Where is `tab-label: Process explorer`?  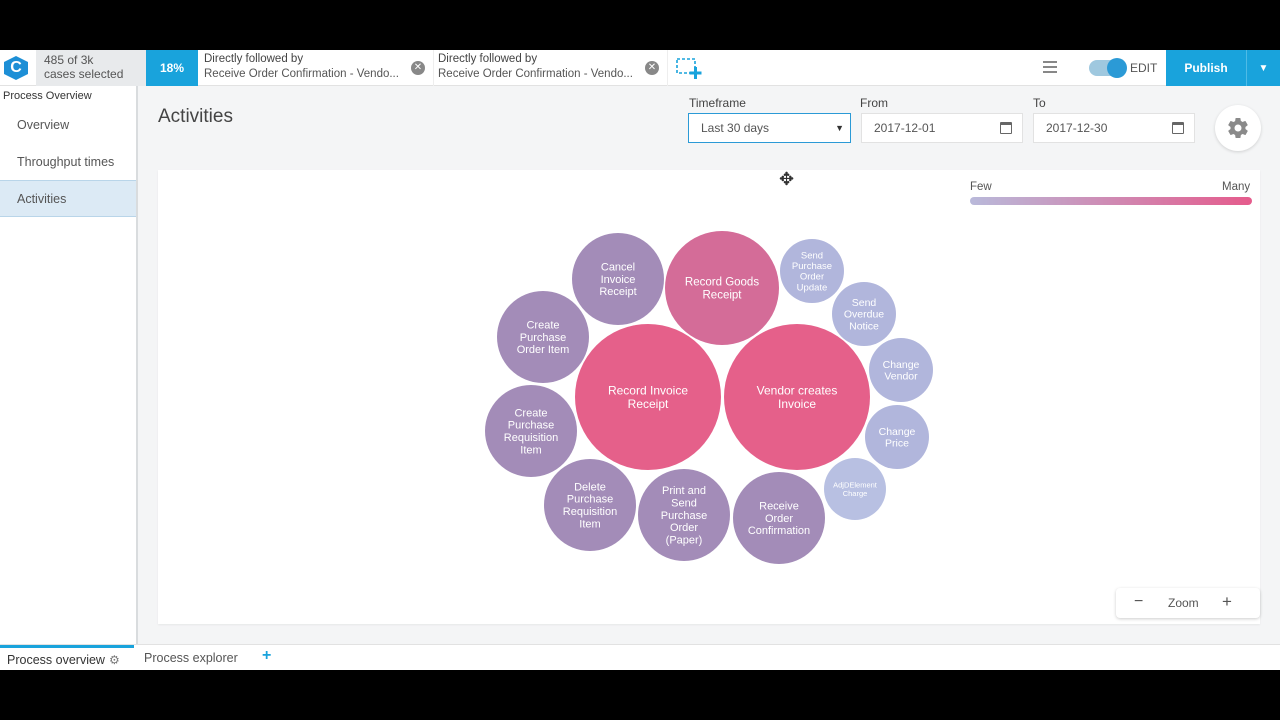
tab-label: Process explorer is located at coordinates (191, 658).